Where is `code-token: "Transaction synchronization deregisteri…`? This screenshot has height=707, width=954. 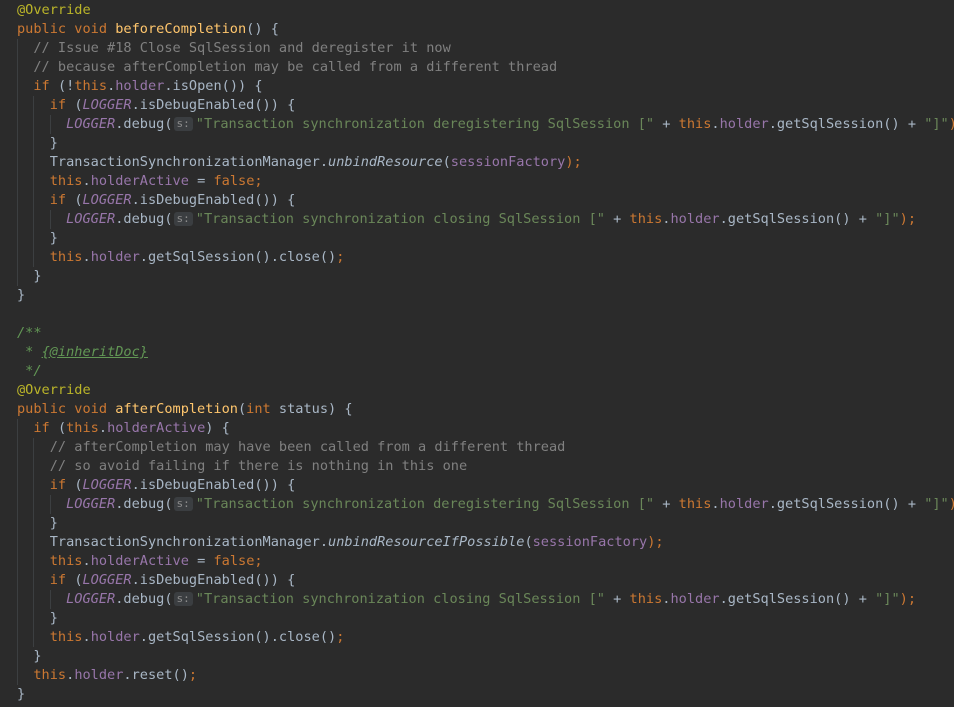
code-token: "Transaction synchronization deregisteri… is located at coordinates (425, 504).